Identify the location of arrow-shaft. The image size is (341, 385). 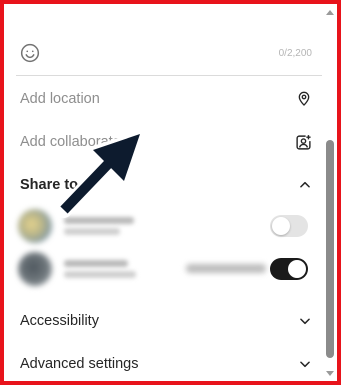
(87, 186).